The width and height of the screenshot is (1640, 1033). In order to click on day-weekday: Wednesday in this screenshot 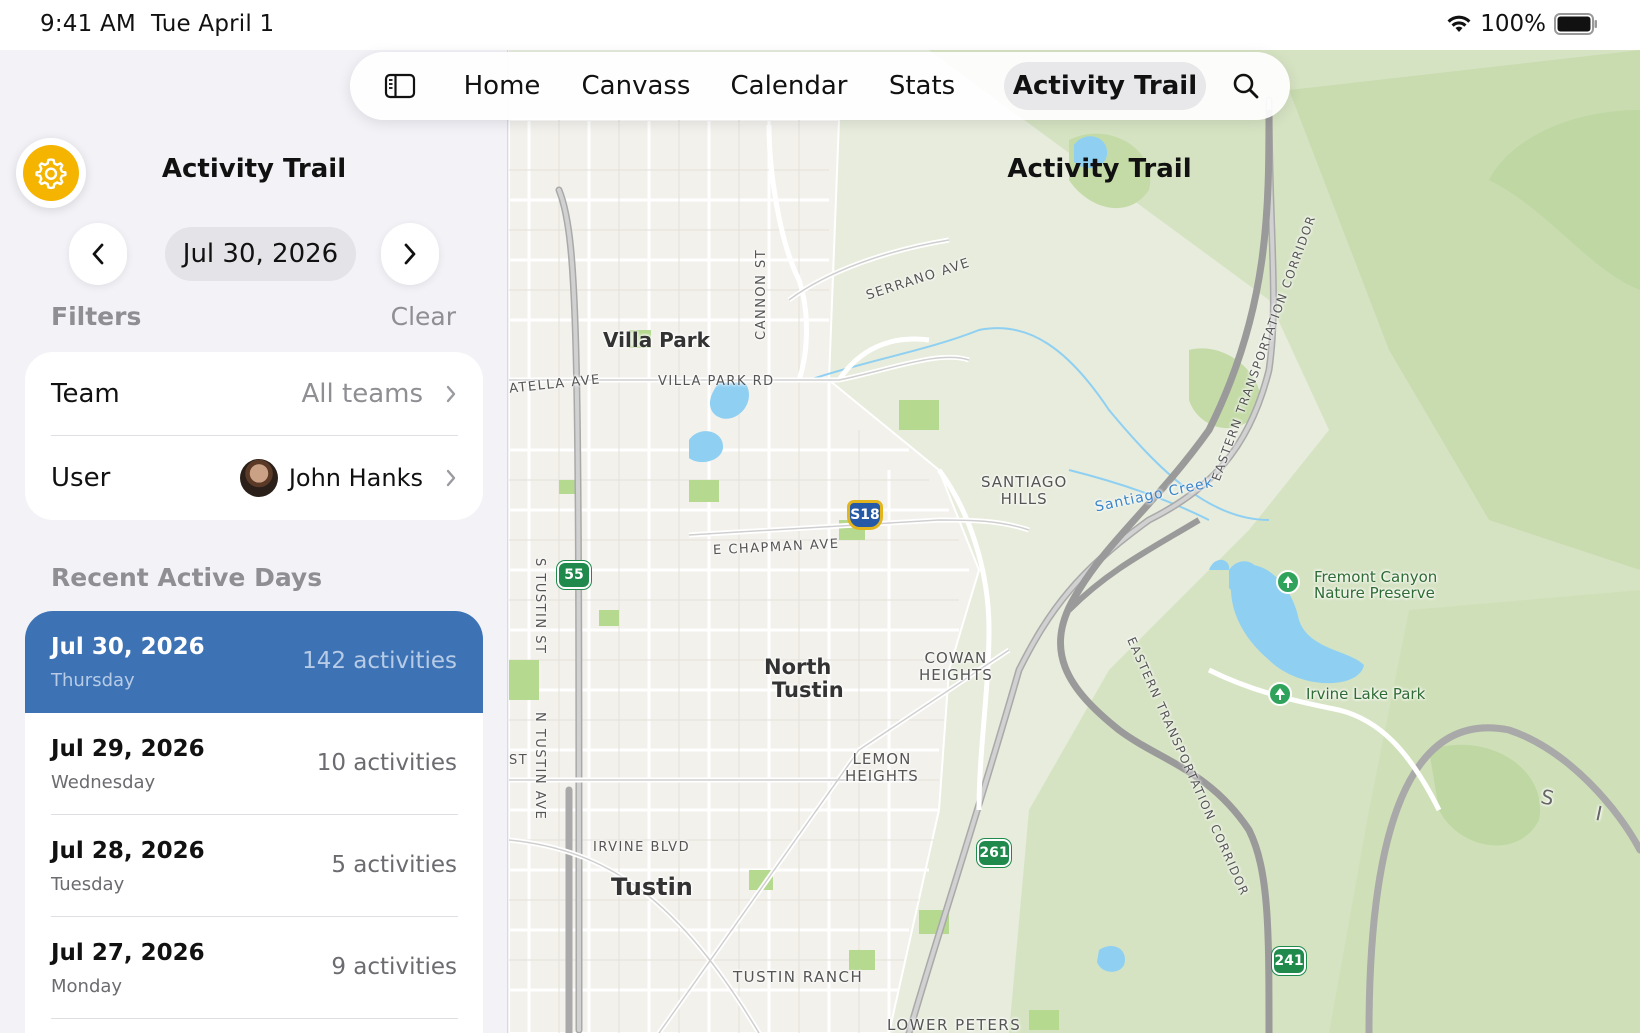, I will do `click(103, 782)`.